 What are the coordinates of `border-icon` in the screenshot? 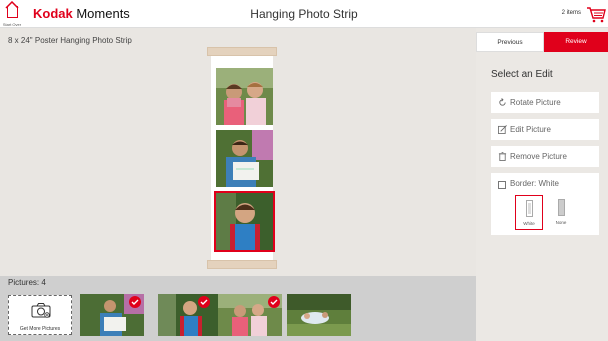 It's located at (502, 185).